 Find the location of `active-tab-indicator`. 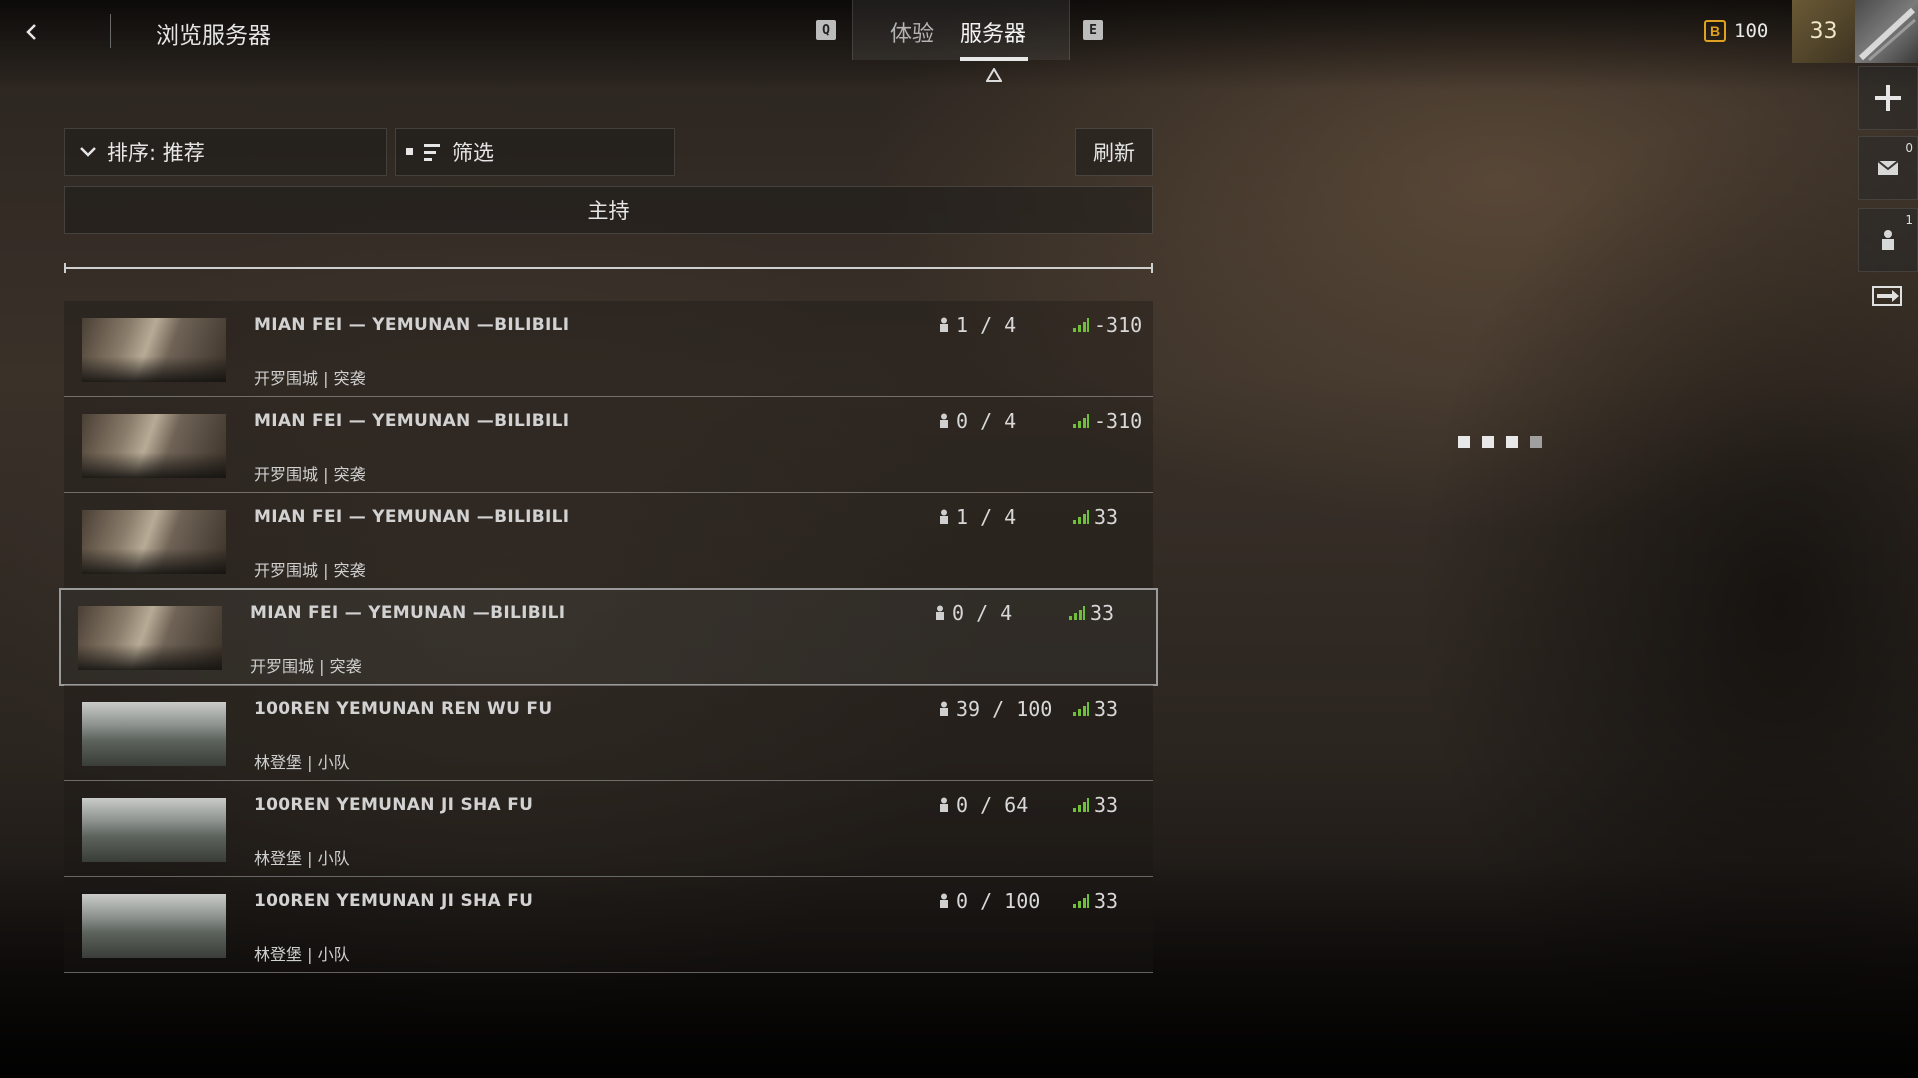

active-tab-indicator is located at coordinates (994, 59).